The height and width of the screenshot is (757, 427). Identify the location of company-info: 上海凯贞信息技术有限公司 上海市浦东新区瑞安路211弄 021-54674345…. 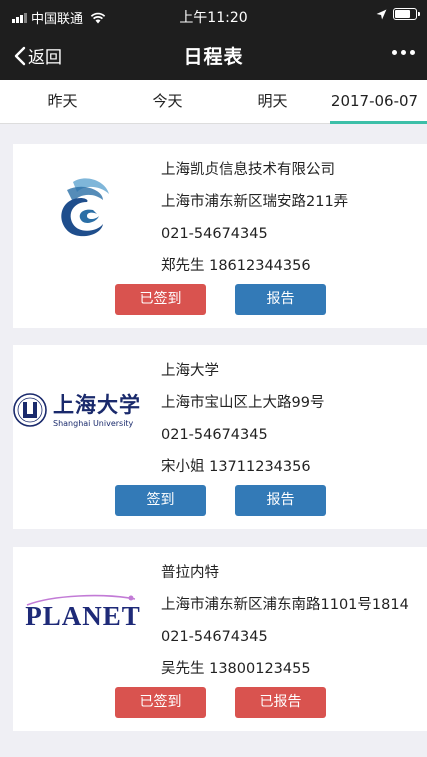
(292, 218).